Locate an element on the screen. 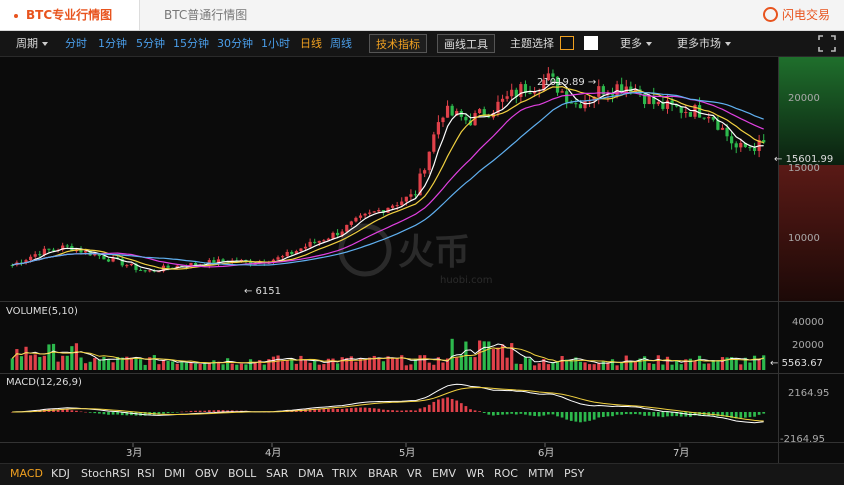  tab-basic-chart: BTC普通行情图 is located at coordinates (205, 15).